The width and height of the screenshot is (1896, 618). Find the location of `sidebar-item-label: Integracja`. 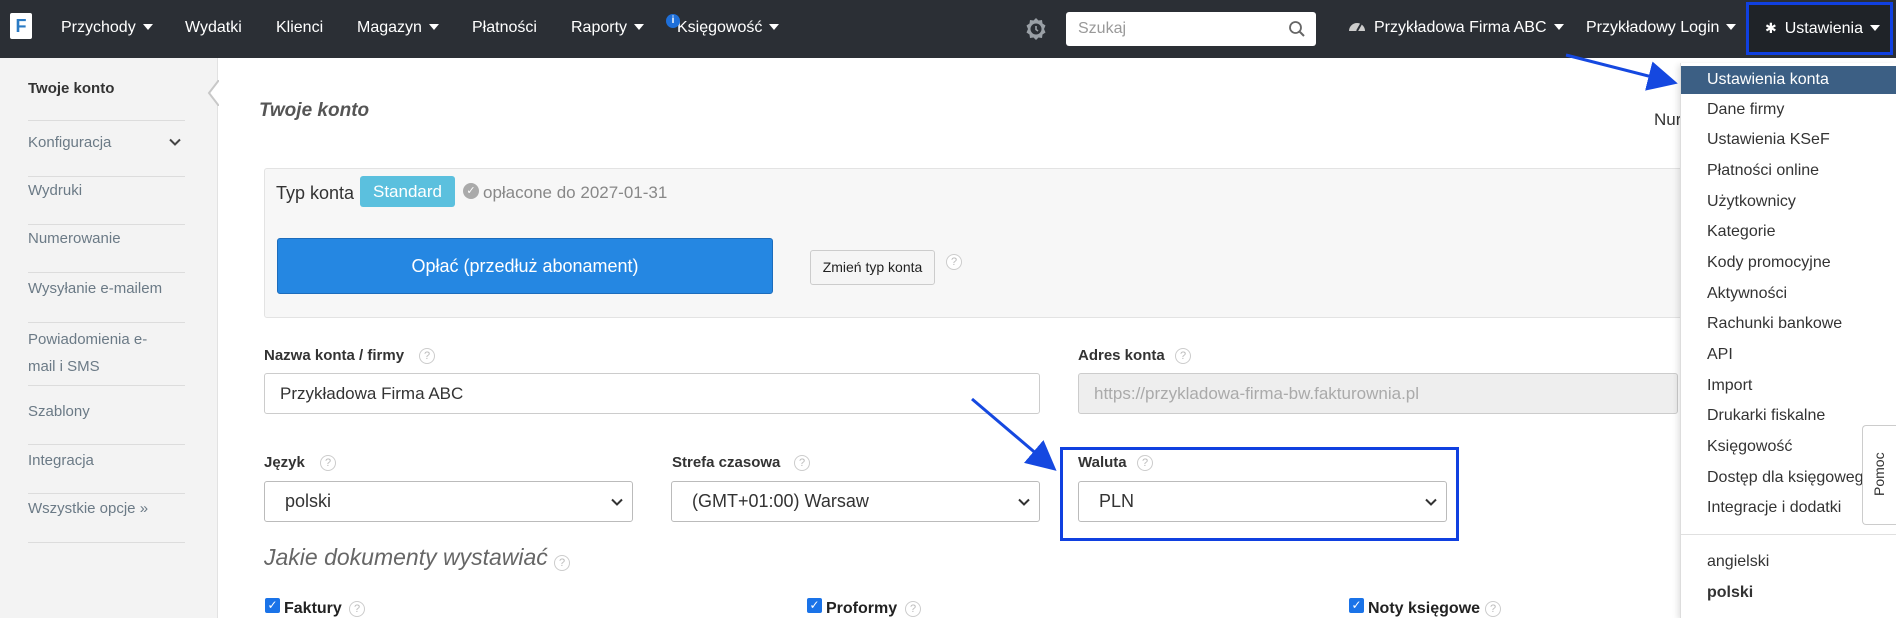

sidebar-item-label: Integracja is located at coordinates (61, 460).